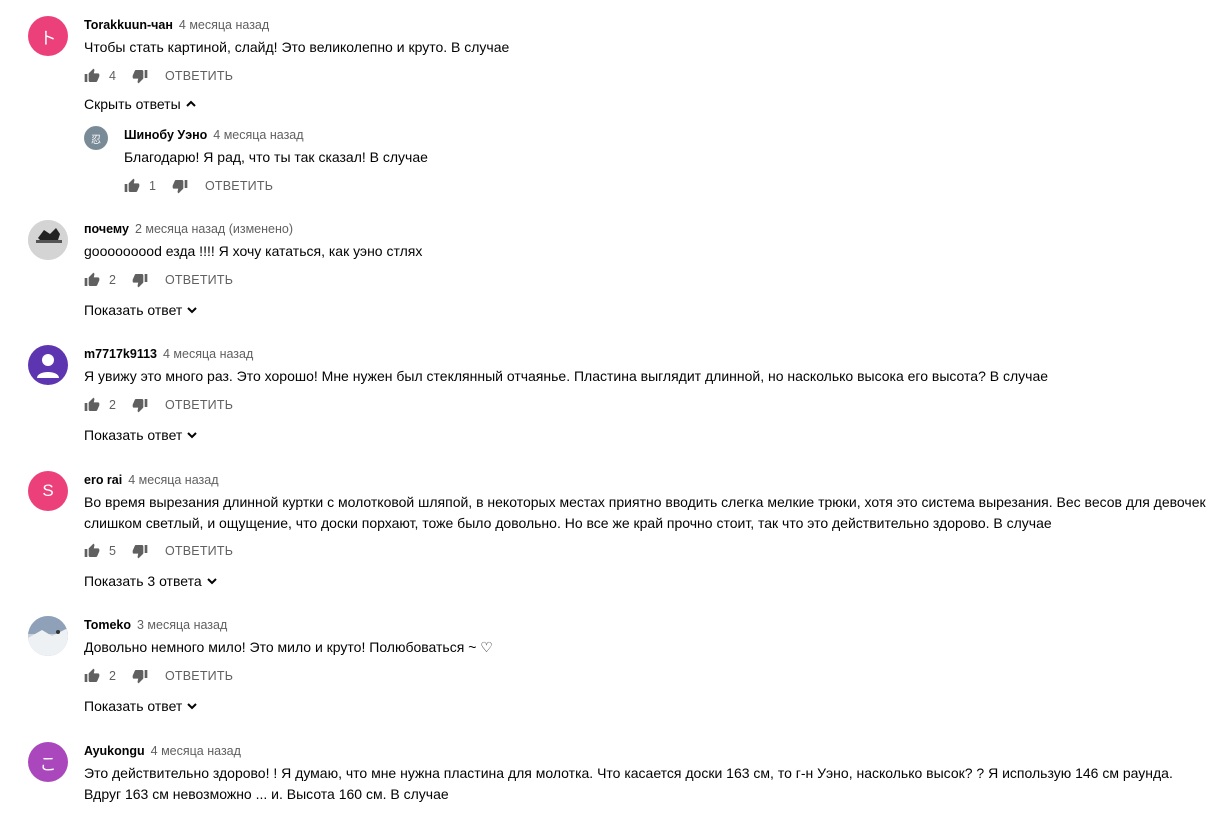 The height and width of the screenshot is (813, 1224). Describe the element at coordinates (165, 135) in the screenshot. I see `comment-author: Шинобу Уэно` at that location.